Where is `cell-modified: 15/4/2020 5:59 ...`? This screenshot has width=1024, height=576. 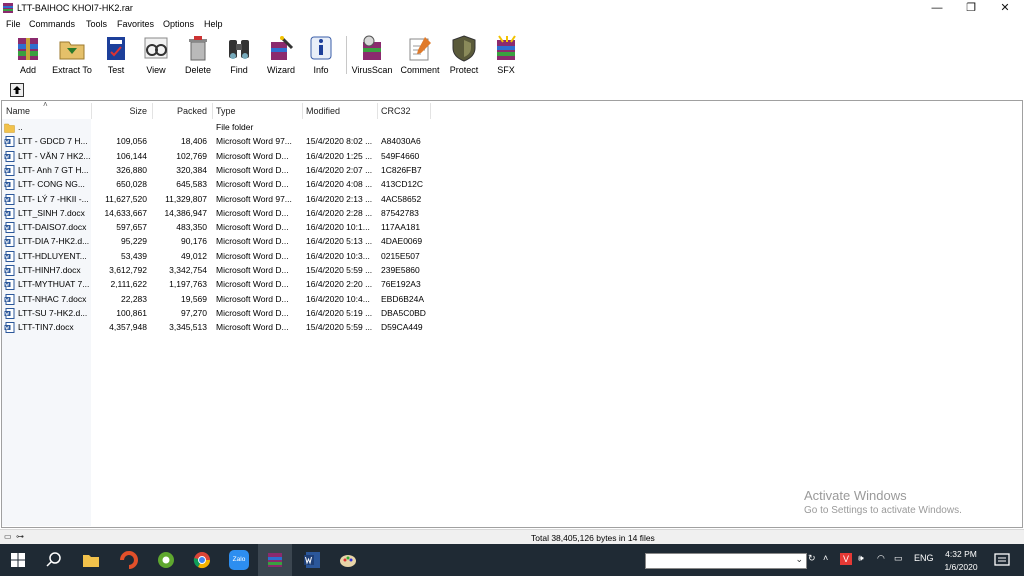
cell-modified: 15/4/2020 5:59 ... is located at coordinates (339, 327).